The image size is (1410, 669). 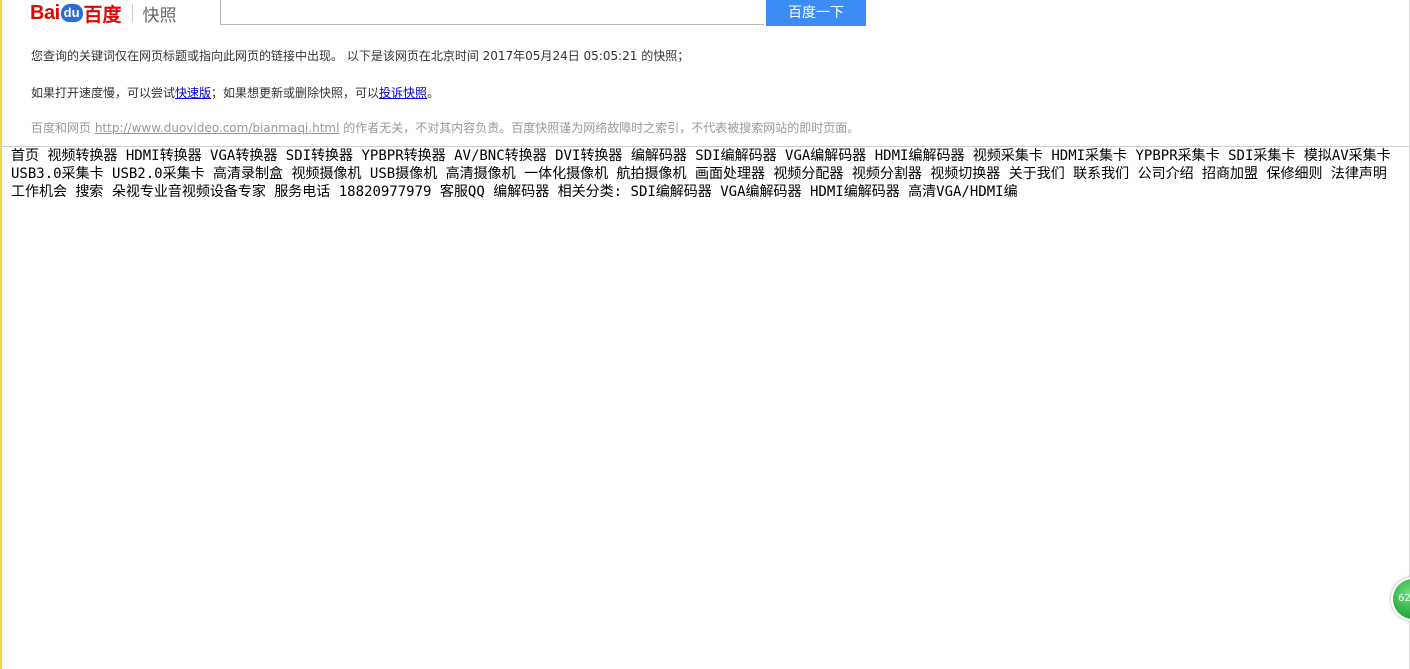 What do you see at coordinates (25, 156) in the screenshot?
I see `cached-link: 首页` at bounding box center [25, 156].